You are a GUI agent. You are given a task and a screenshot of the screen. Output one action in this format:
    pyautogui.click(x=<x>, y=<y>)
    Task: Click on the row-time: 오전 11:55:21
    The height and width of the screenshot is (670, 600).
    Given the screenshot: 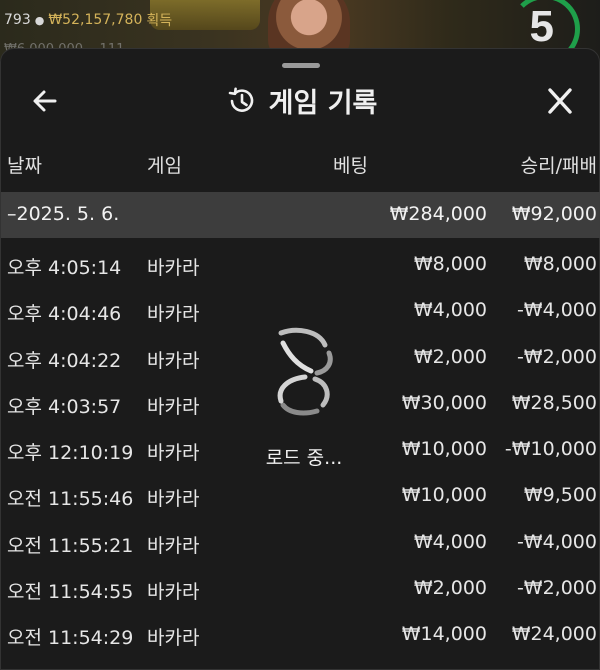 What is the action you would take?
    pyautogui.click(x=70, y=545)
    